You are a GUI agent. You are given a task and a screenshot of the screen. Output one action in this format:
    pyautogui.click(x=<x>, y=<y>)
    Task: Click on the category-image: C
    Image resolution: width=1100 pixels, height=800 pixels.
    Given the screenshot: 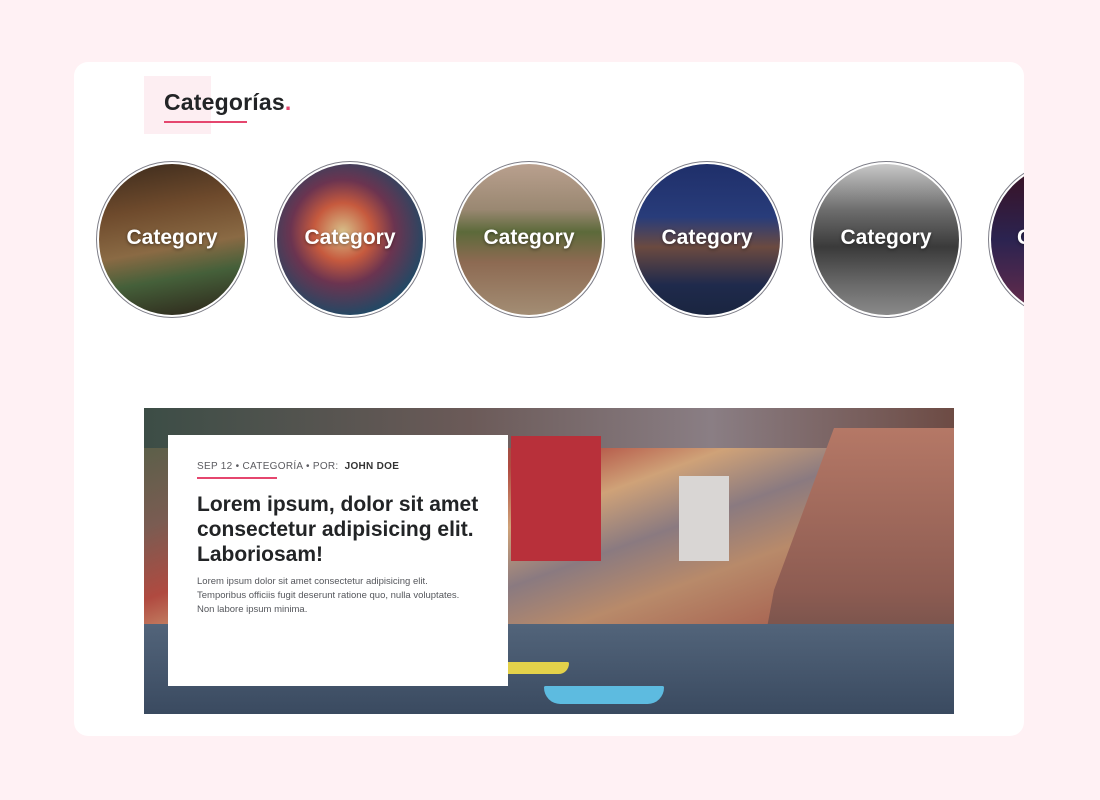 What is the action you would take?
    pyautogui.click(x=1007, y=239)
    